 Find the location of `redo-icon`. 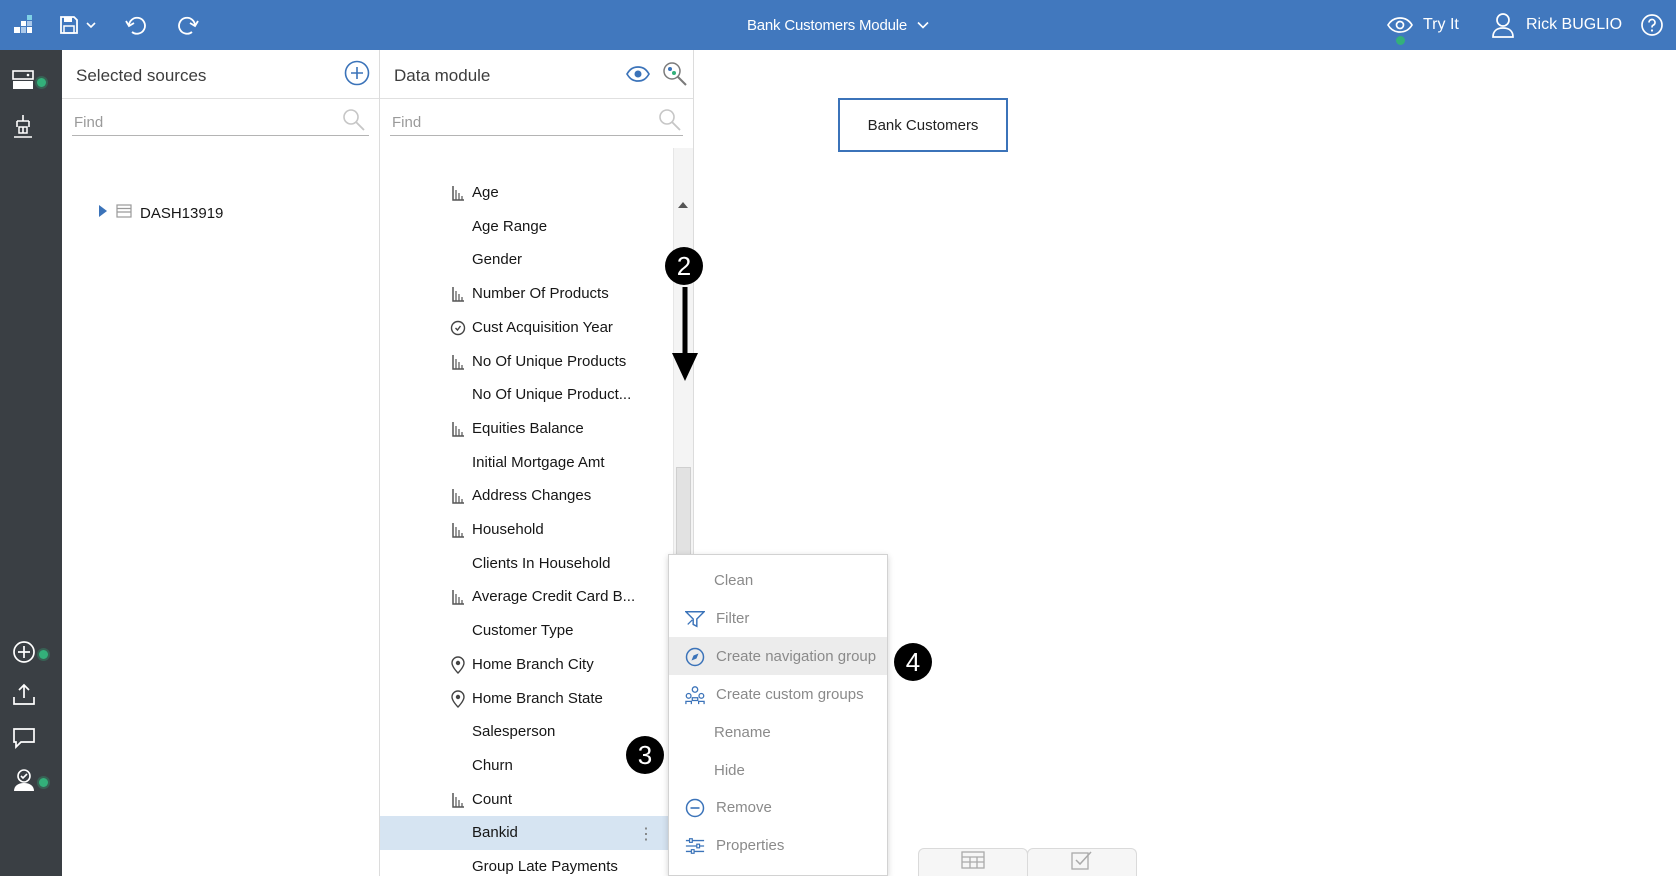

redo-icon is located at coordinates (187, 25).